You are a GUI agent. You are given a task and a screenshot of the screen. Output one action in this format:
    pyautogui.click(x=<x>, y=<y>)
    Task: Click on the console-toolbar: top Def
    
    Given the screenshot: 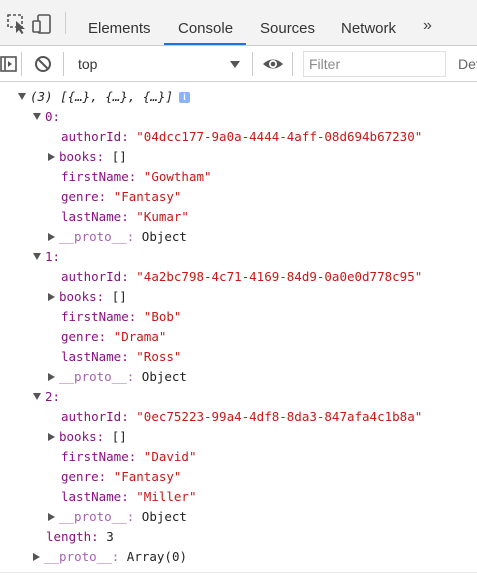 What is the action you would take?
    pyautogui.click(x=238, y=64)
    